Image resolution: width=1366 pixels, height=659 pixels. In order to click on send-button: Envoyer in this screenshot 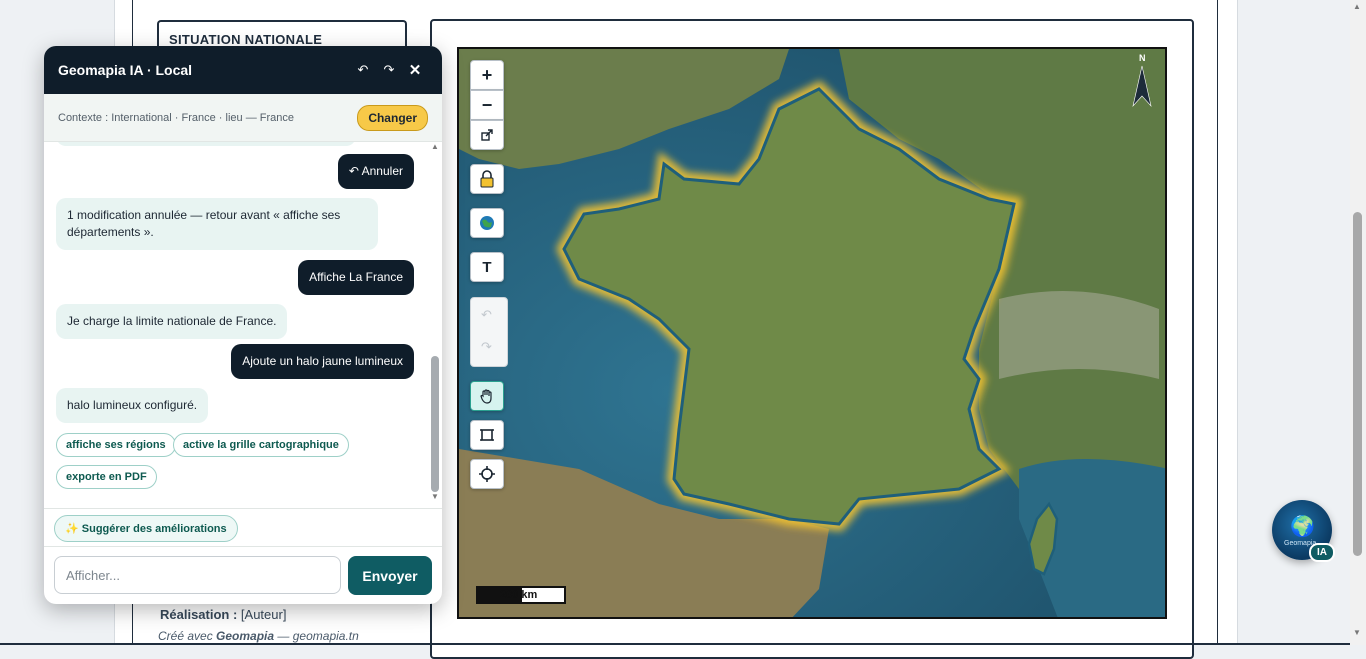, I will do `click(390, 575)`.